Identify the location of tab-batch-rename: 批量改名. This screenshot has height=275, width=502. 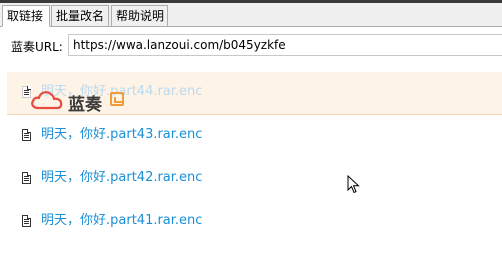
(80, 16).